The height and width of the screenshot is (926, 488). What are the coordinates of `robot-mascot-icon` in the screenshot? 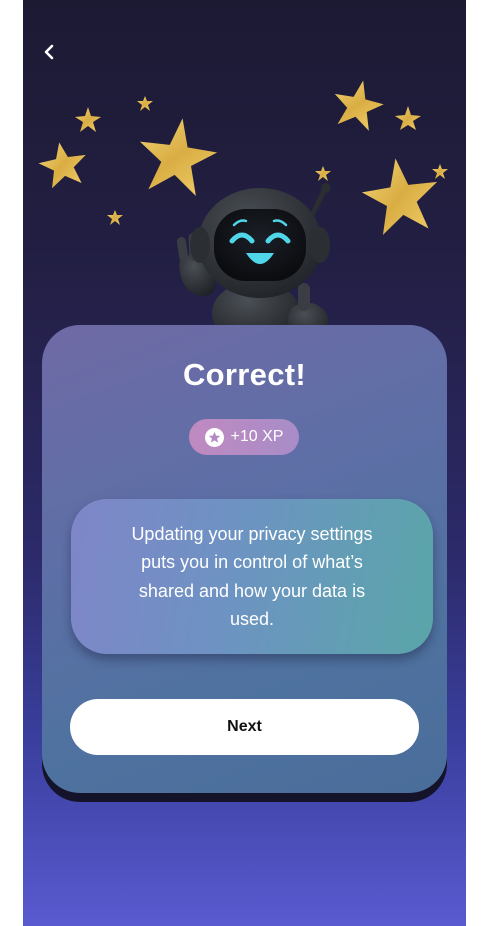 It's located at (253, 264).